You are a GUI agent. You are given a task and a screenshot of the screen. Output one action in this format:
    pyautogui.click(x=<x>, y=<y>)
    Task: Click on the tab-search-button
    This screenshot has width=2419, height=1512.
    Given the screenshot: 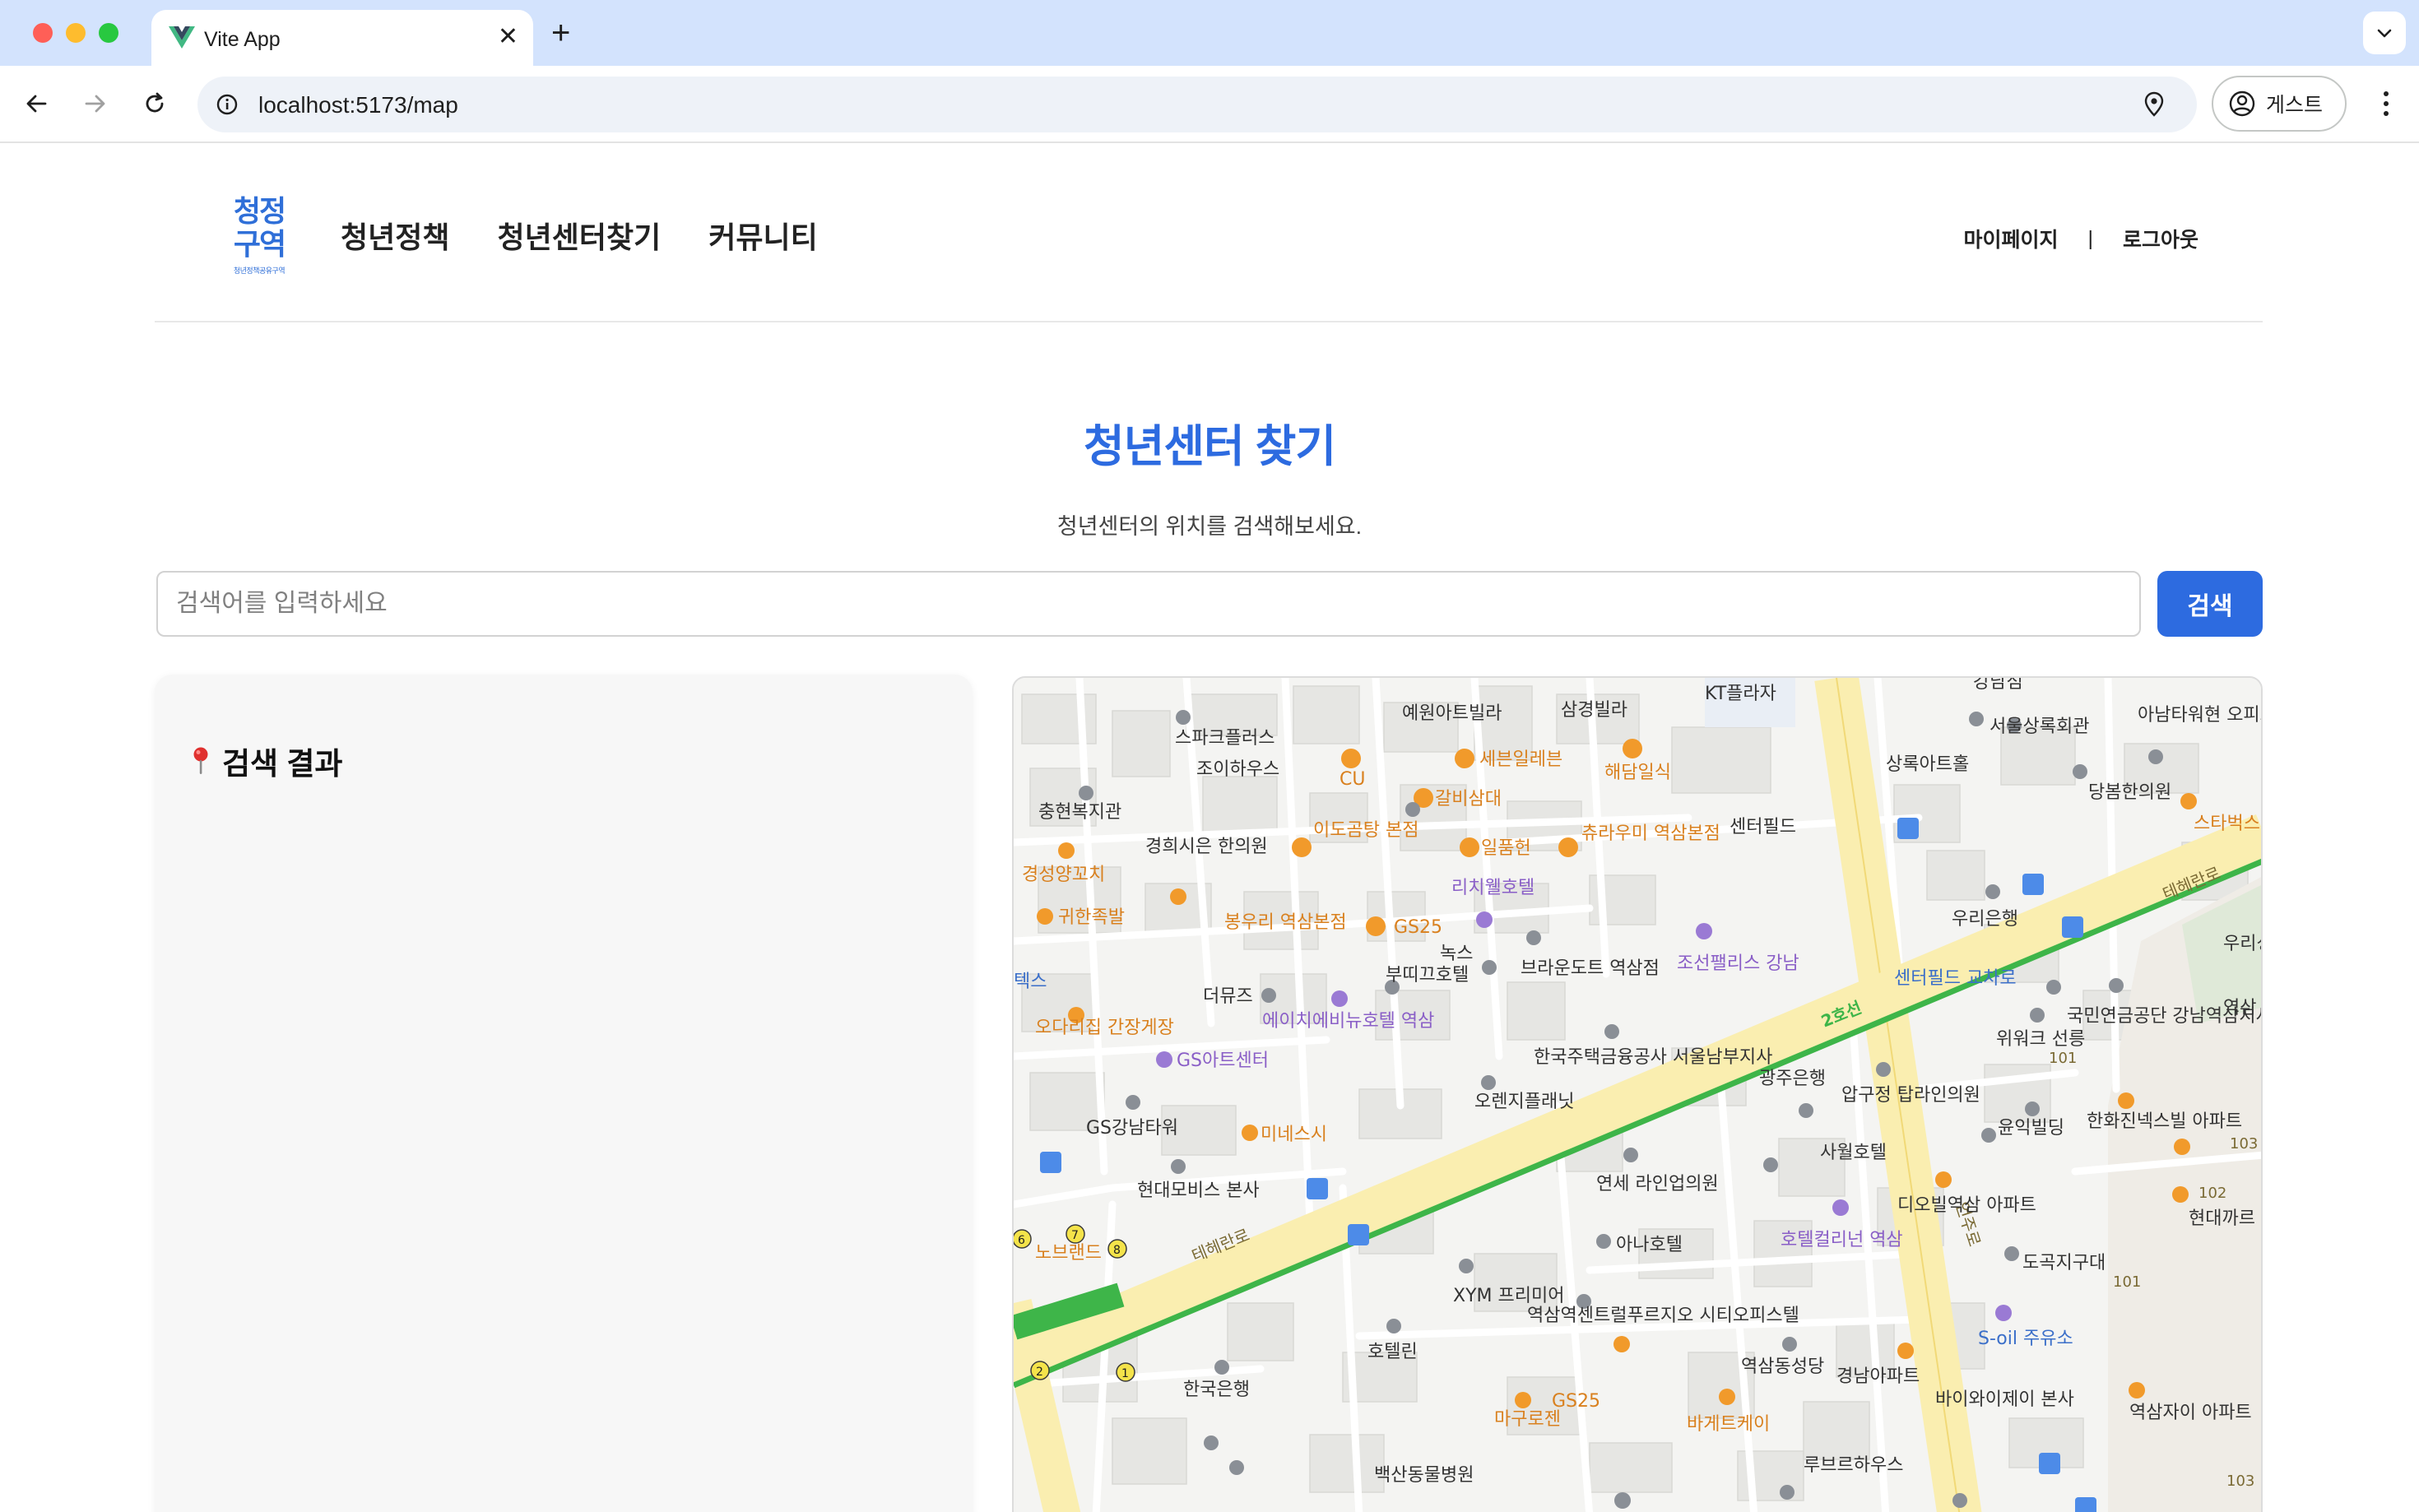 What is the action you would take?
    pyautogui.click(x=2384, y=33)
    